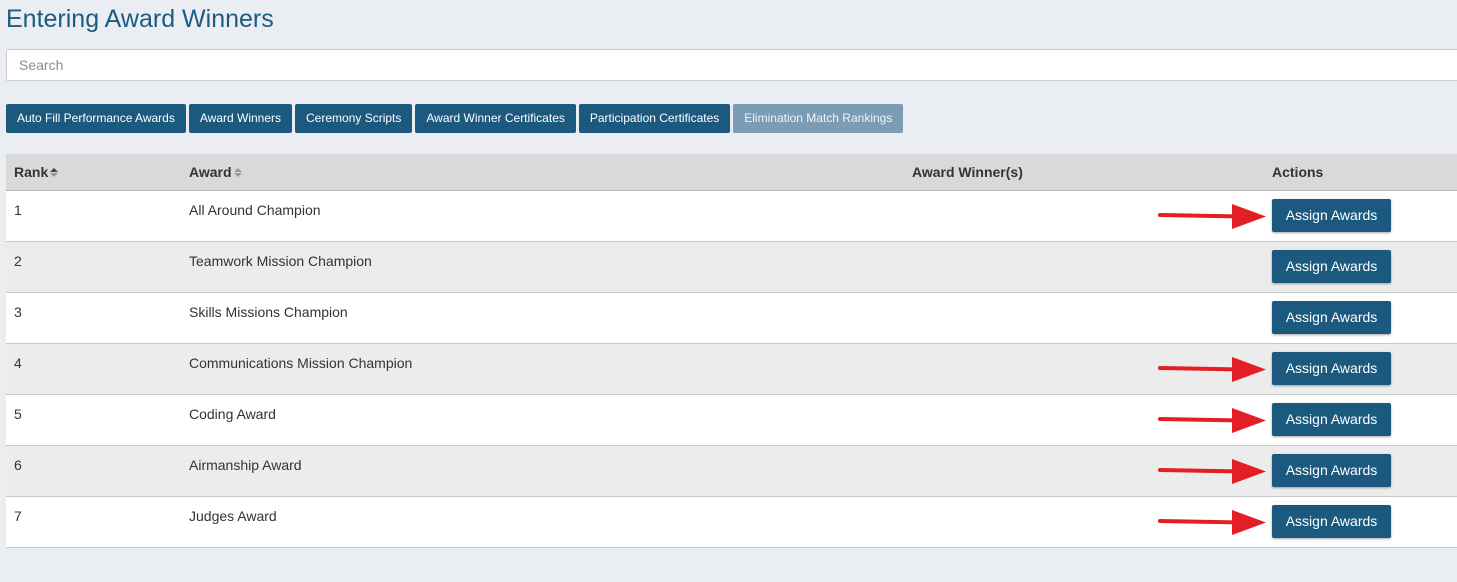 Image resolution: width=1457 pixels, height=582 pixels. I want to click on rank-cell: 2, so click(93, 267).